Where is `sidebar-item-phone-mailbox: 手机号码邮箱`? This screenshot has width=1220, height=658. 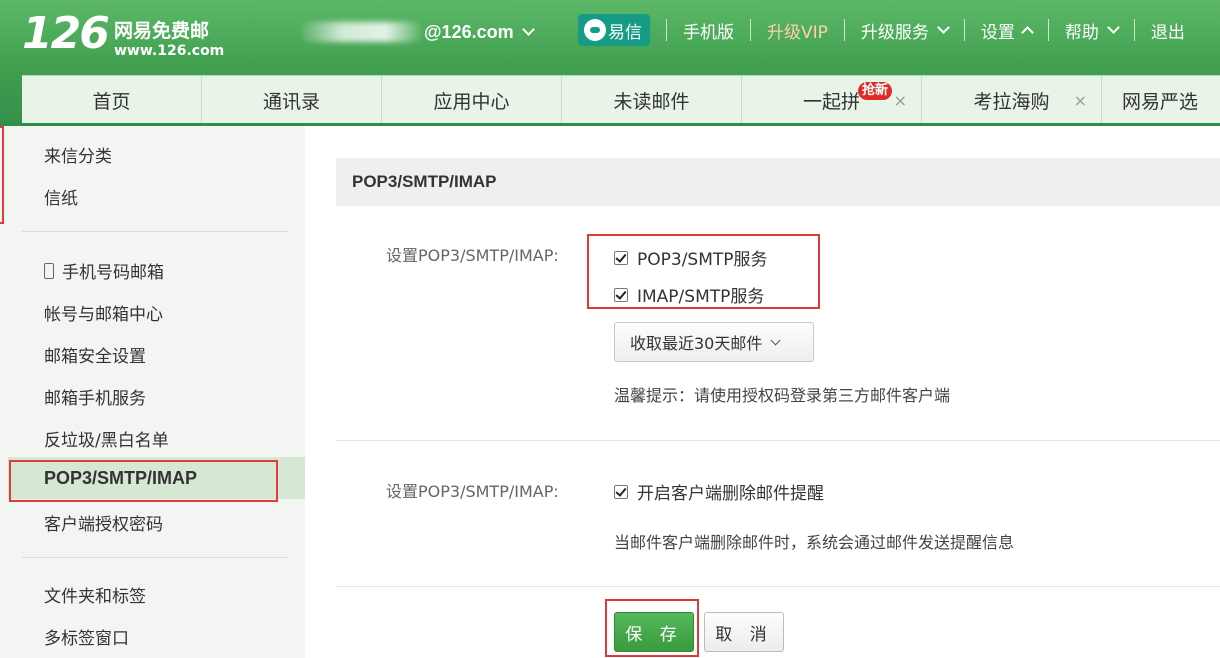
sidebar-item-phone-mailbox: 手机号码邮箱 is located at coordinates (104, 270).